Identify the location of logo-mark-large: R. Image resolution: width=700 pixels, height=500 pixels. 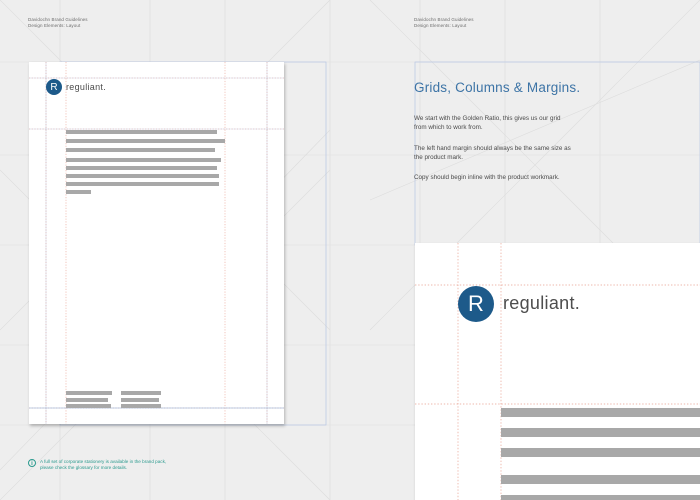
(476, 304).